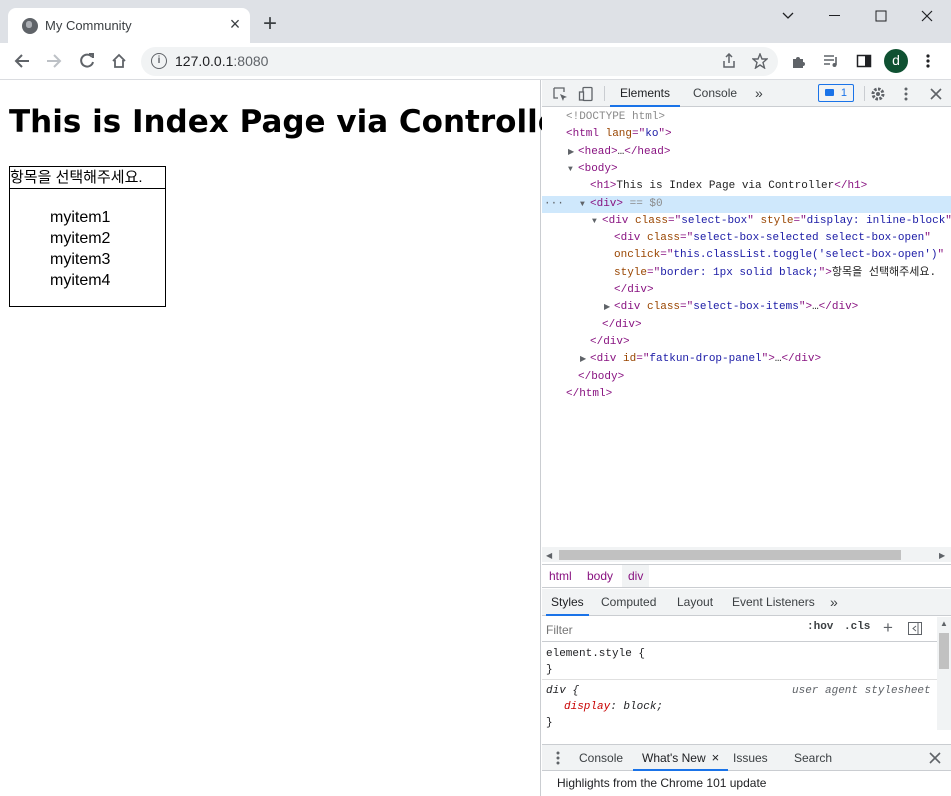 Image resolution: width=951 pixels, height=796 pixels. I want to click on back-arrow-icon, so click(22, 61).